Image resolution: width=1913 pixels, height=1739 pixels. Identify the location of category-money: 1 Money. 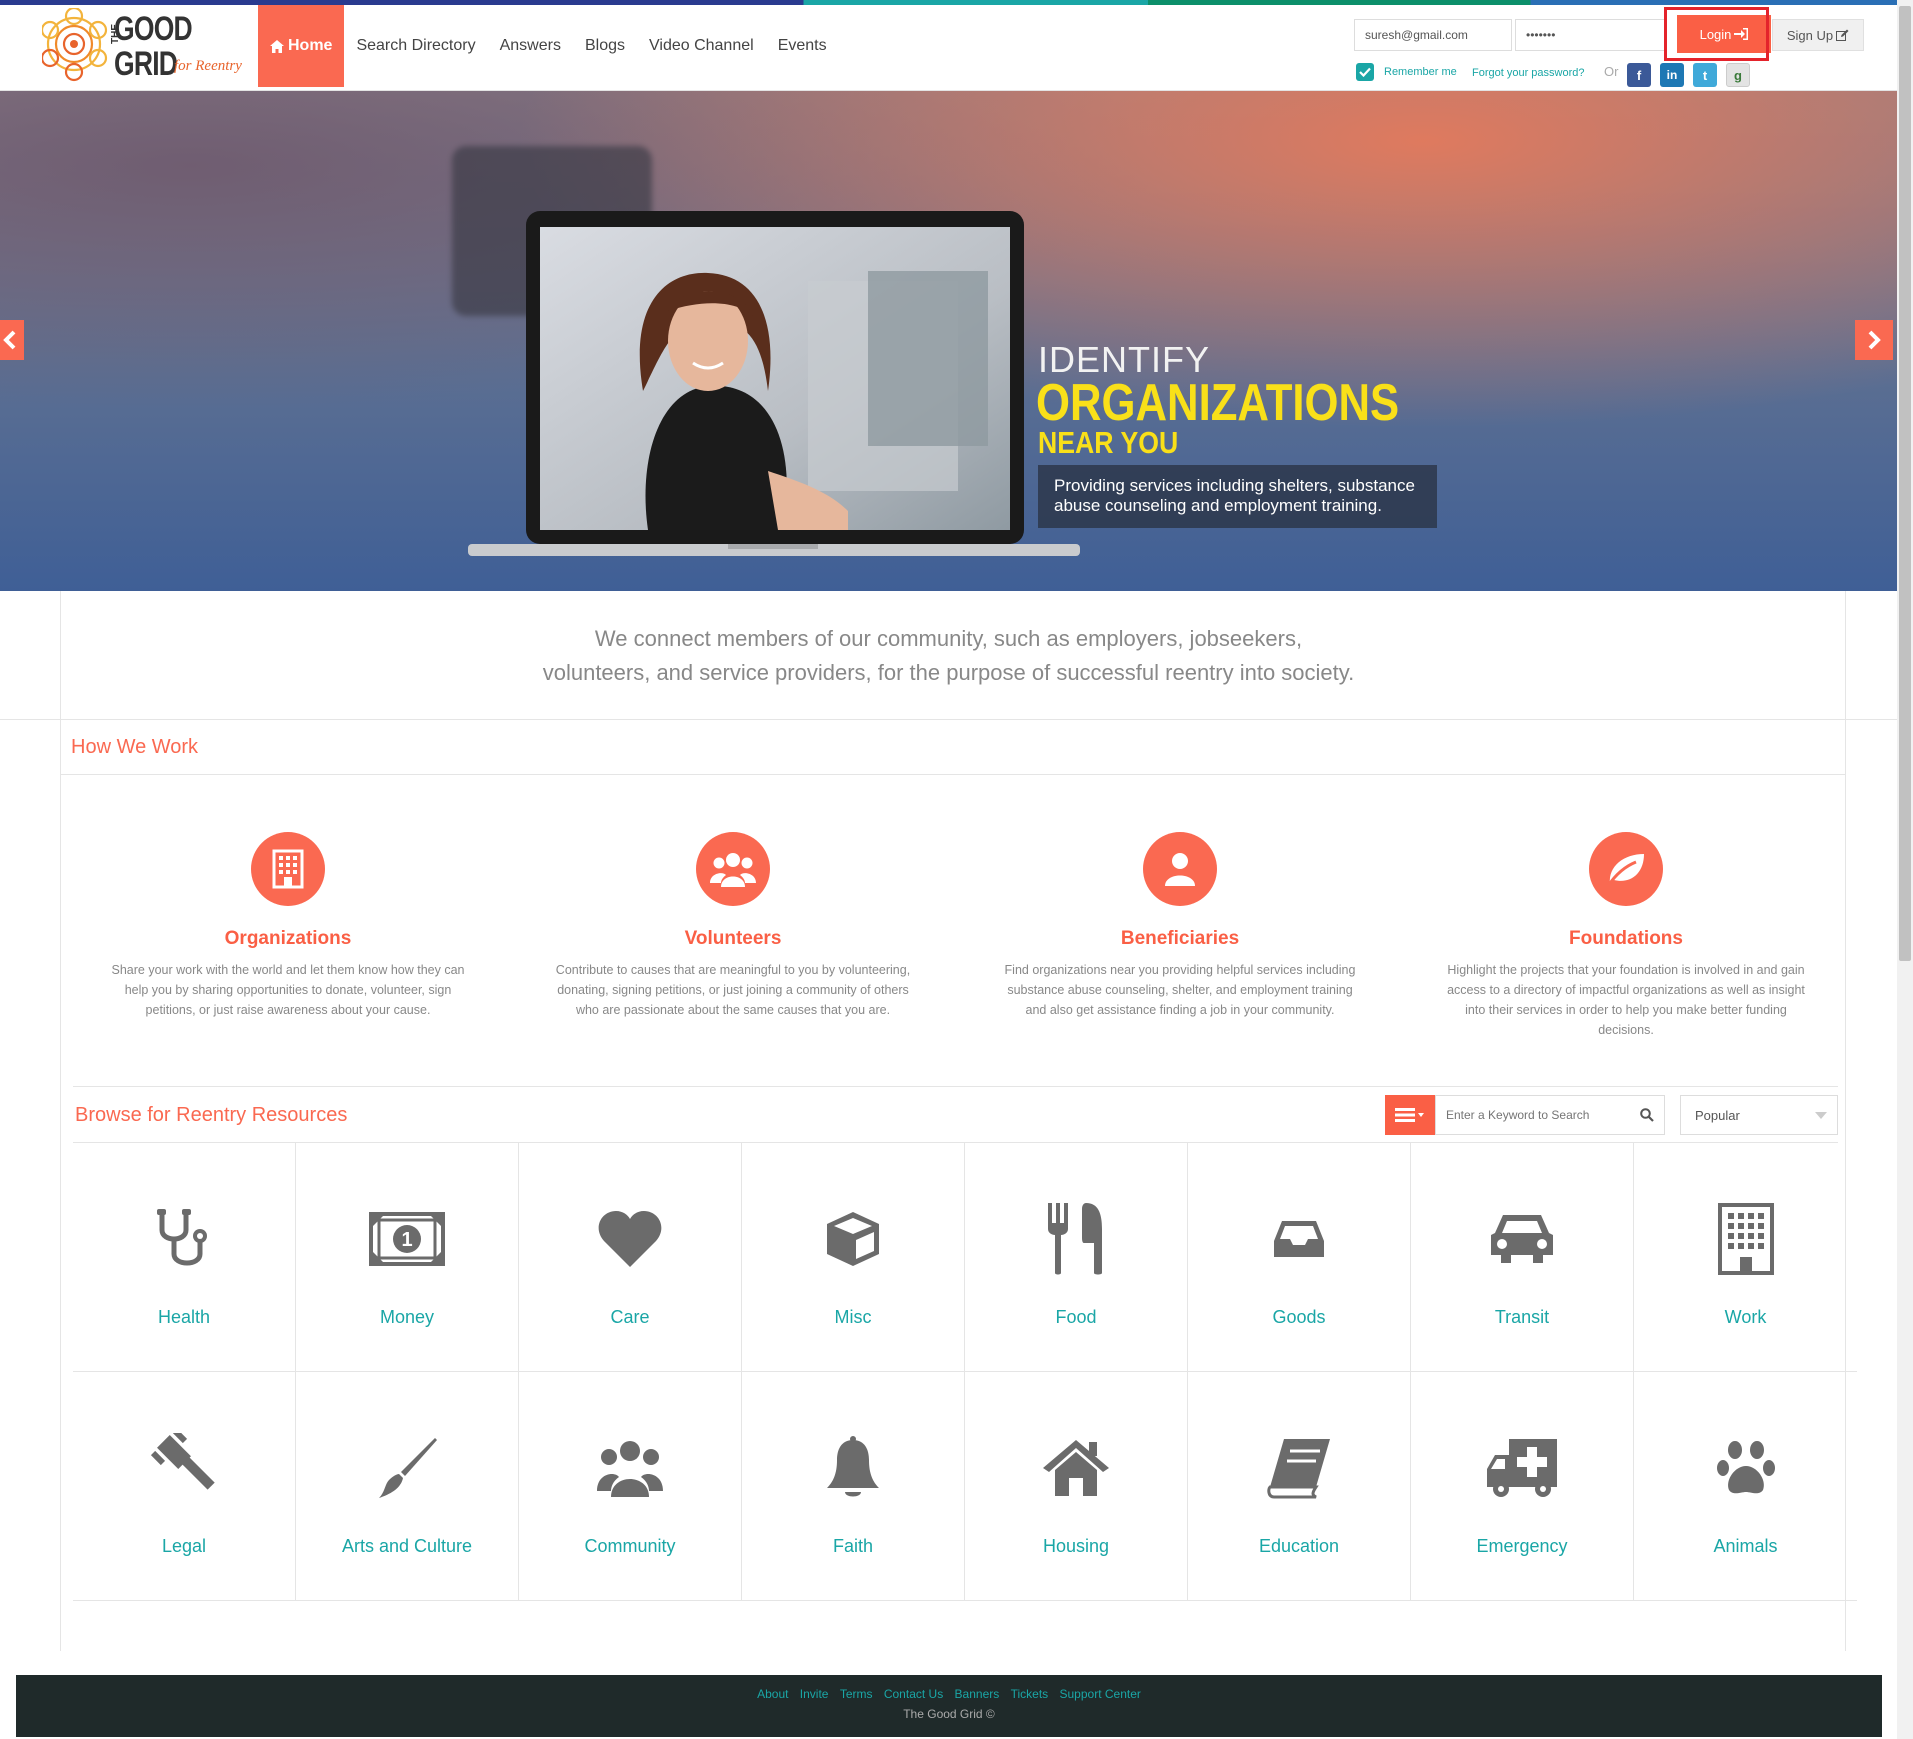
(407, 1257).